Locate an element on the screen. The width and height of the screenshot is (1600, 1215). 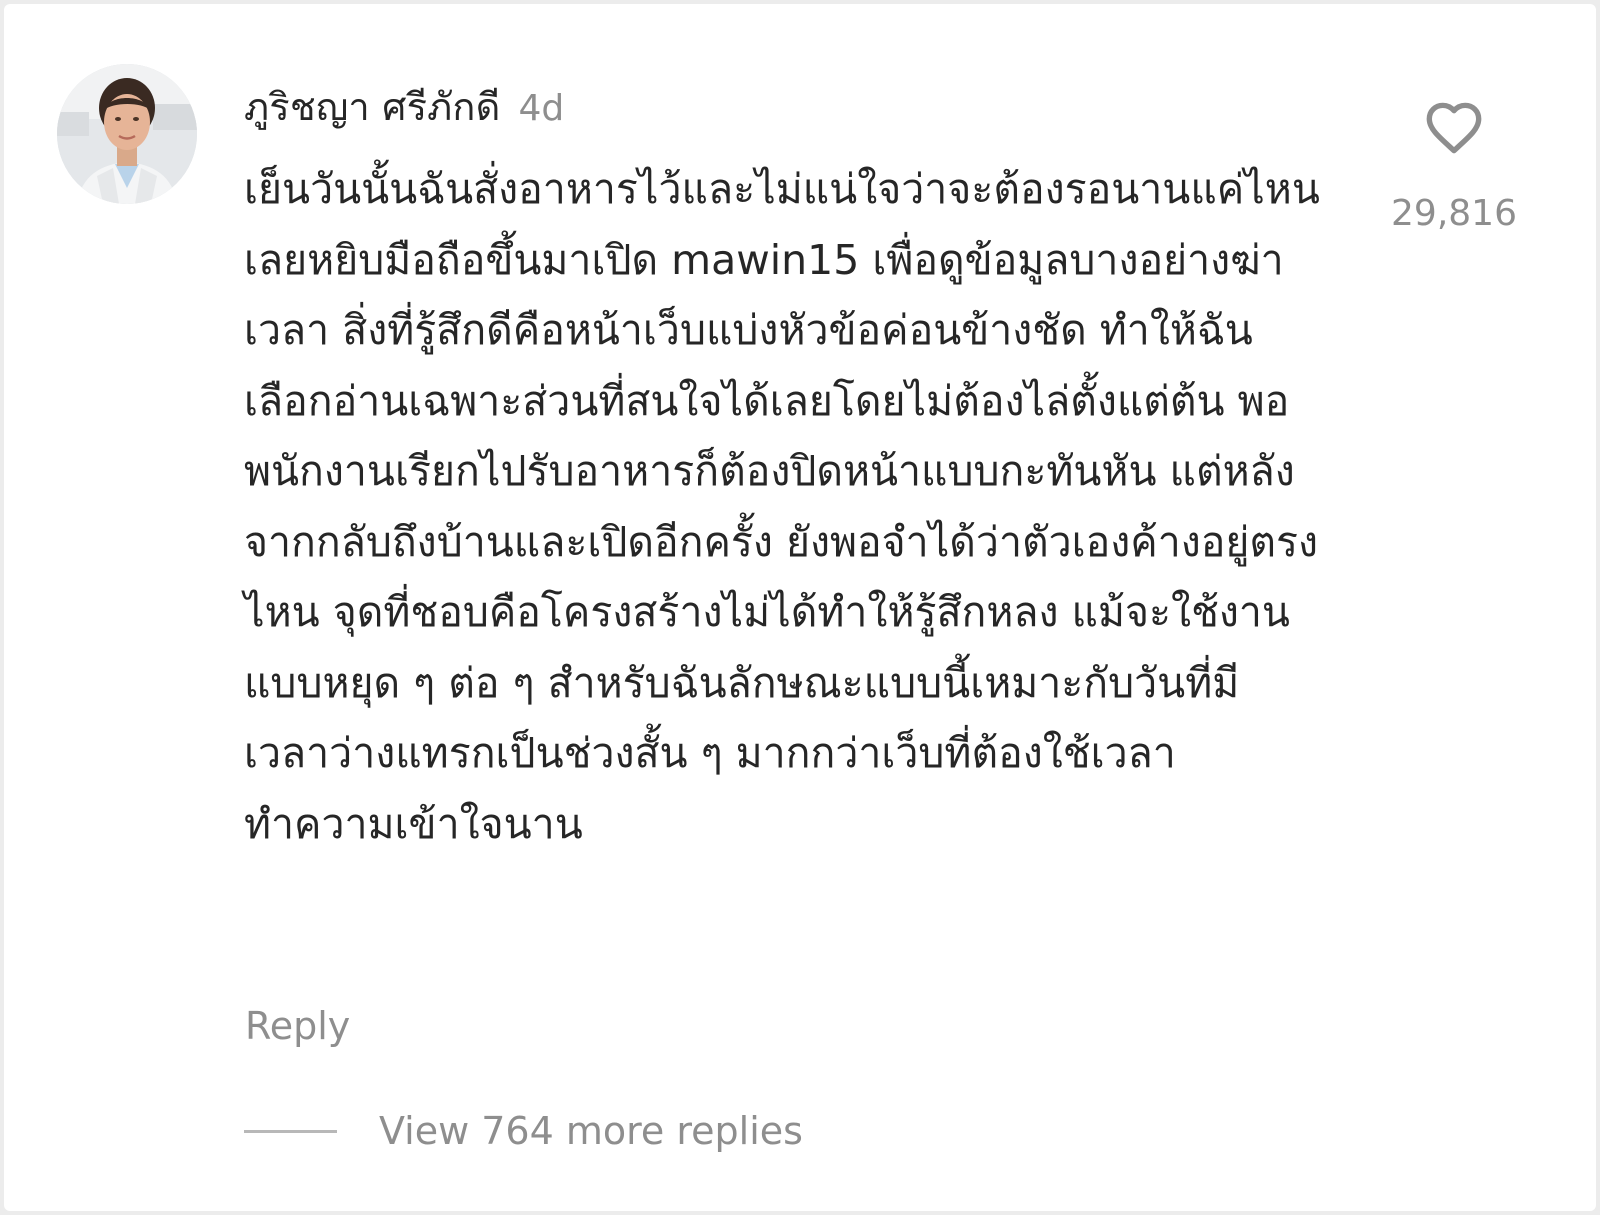
reply-button: Reply is located at coordinates (297, 1026).